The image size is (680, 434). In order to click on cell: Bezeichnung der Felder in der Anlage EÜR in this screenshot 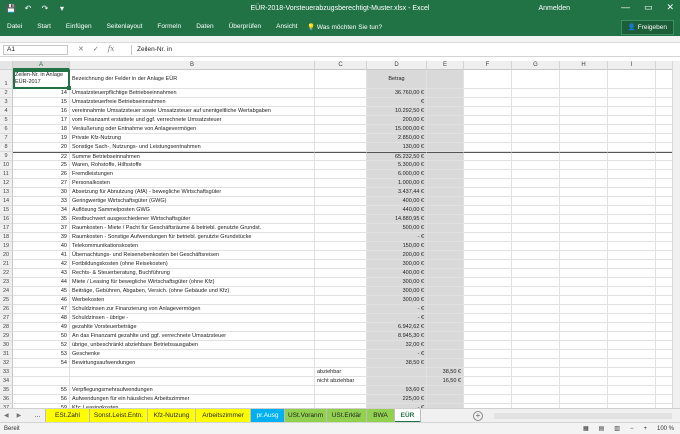, I will do `click(192, 79)`.